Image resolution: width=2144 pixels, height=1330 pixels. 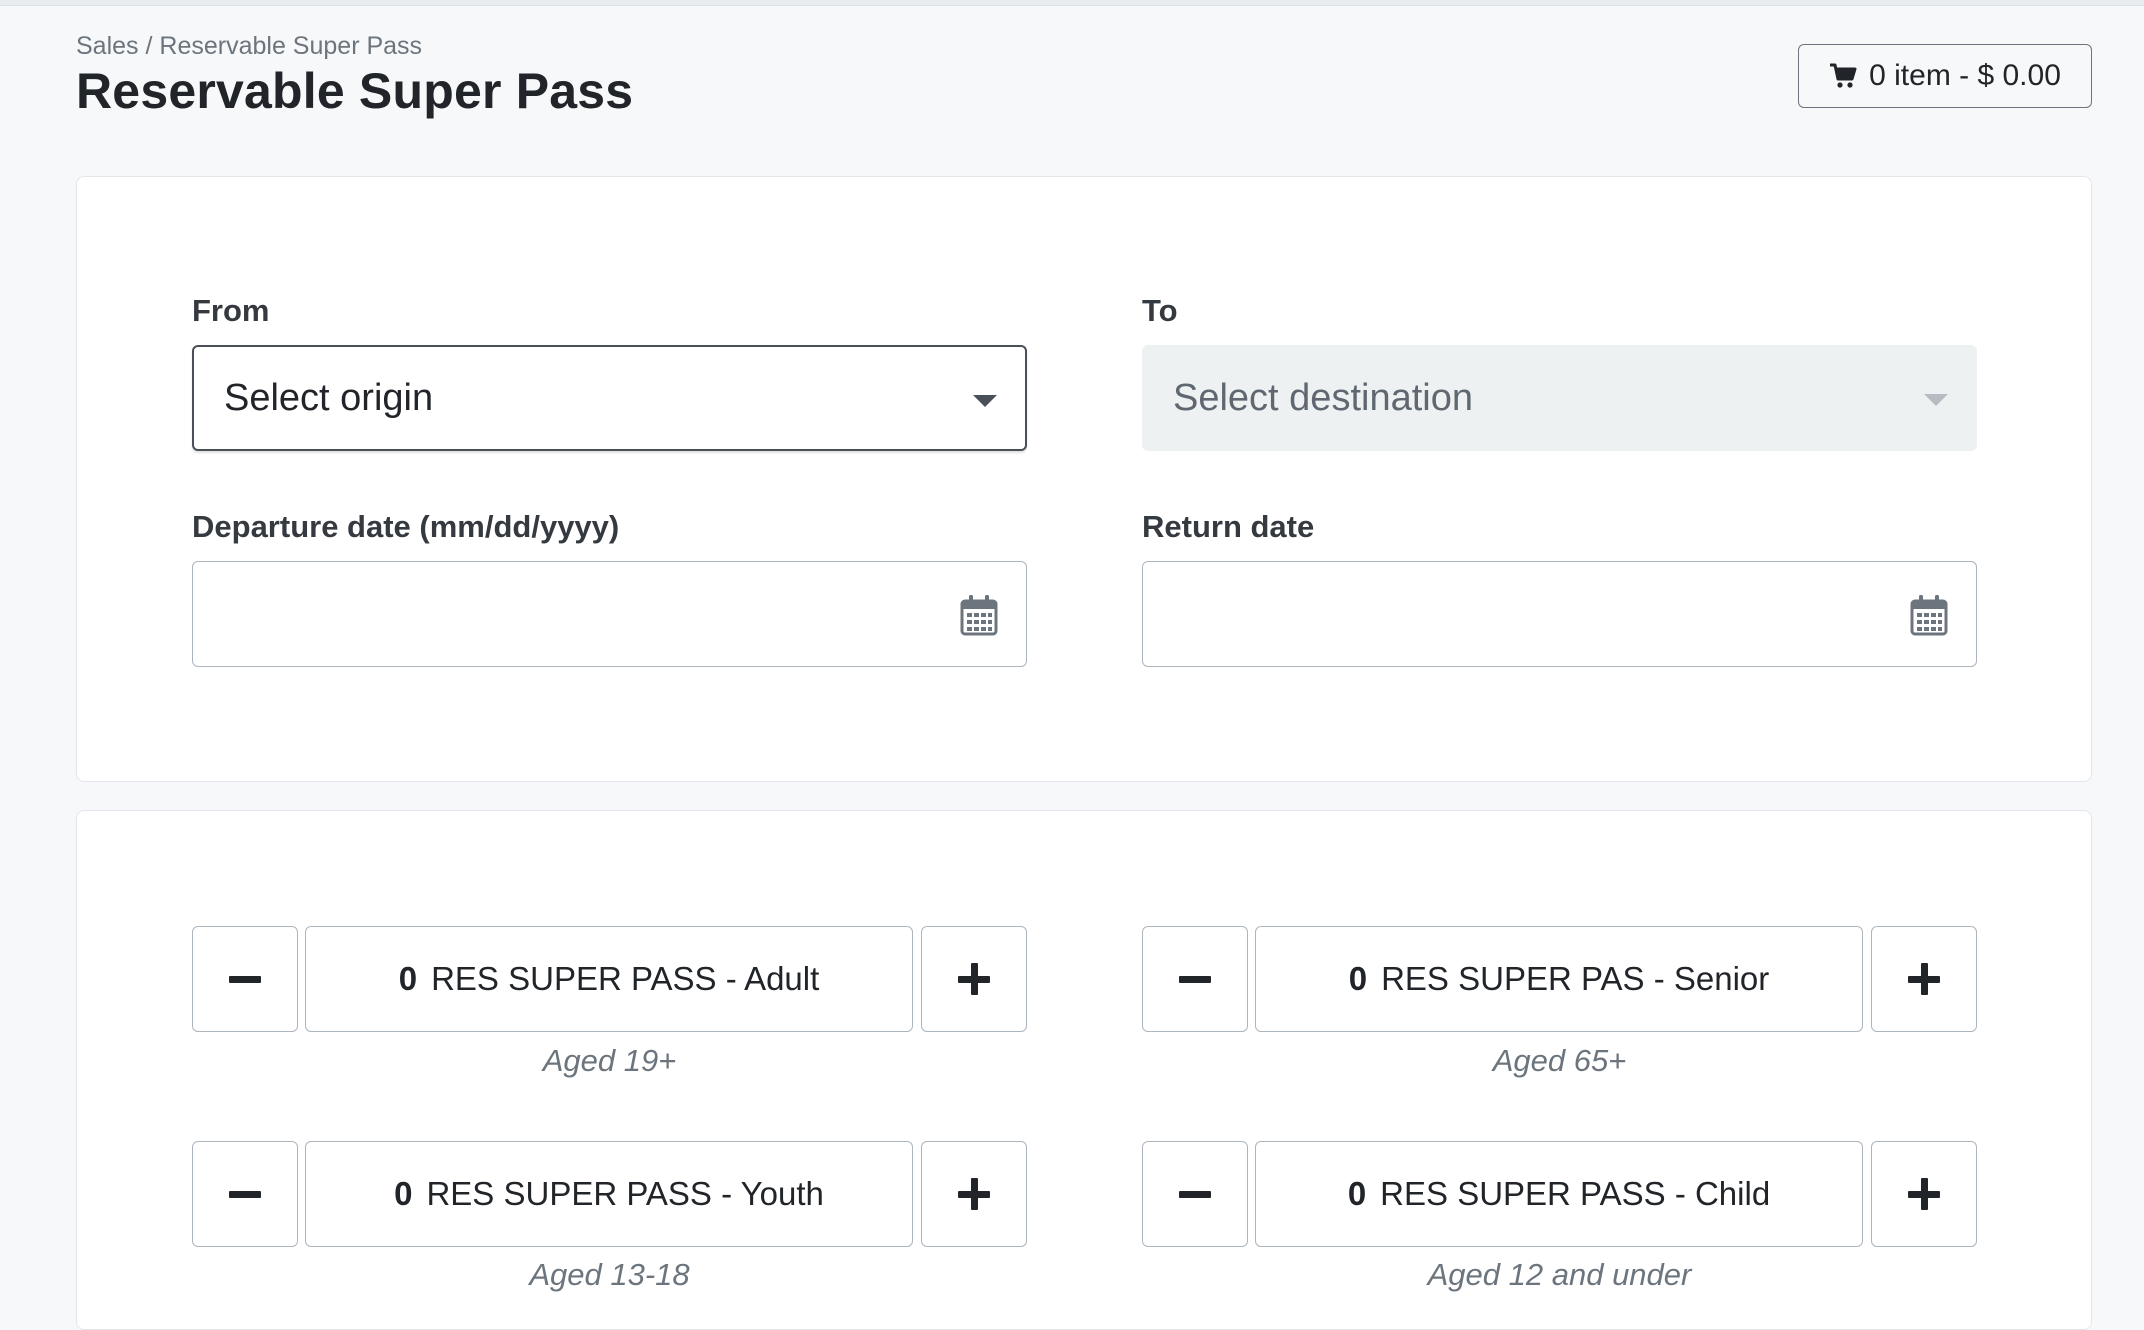 What do you see at coordinates (625, 978) in the screenshot?
I see `adult-pass-name: RES SUPER PASS - Adult` at bounding box center [625, 978].